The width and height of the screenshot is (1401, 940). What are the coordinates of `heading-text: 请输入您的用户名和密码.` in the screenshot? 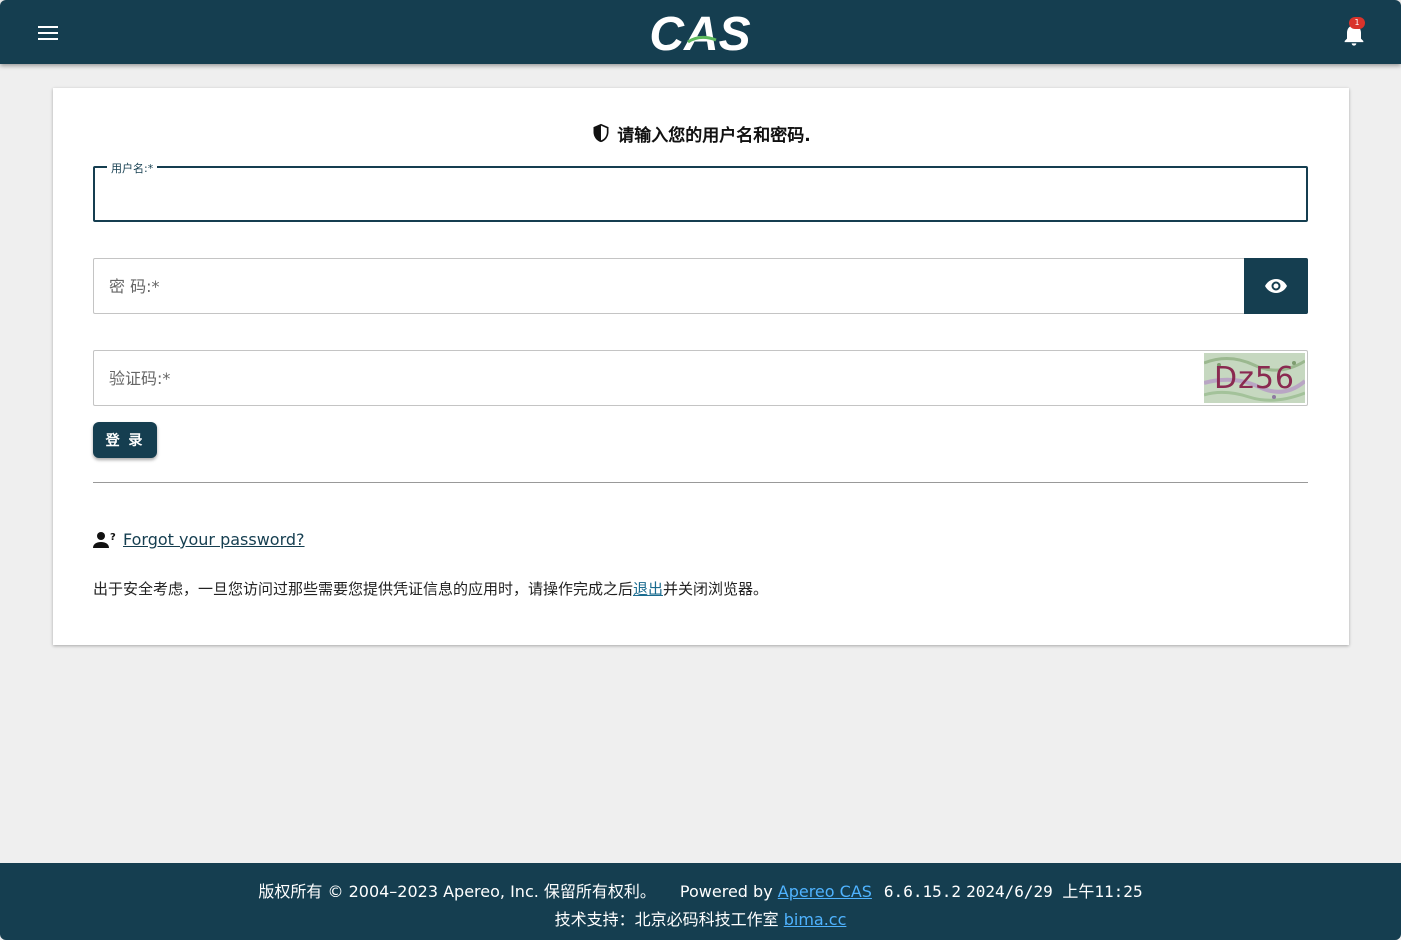 It's located at (714, 136).